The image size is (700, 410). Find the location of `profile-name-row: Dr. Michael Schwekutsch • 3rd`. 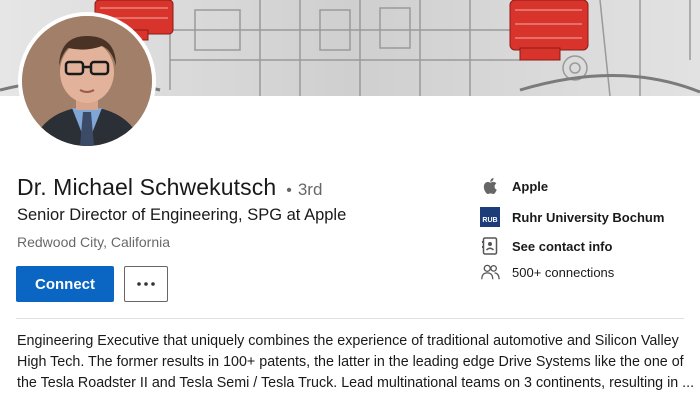

profile-name-row: Dr. Michael Schwekutsch • 3rd is located at coordinates (169, 187).